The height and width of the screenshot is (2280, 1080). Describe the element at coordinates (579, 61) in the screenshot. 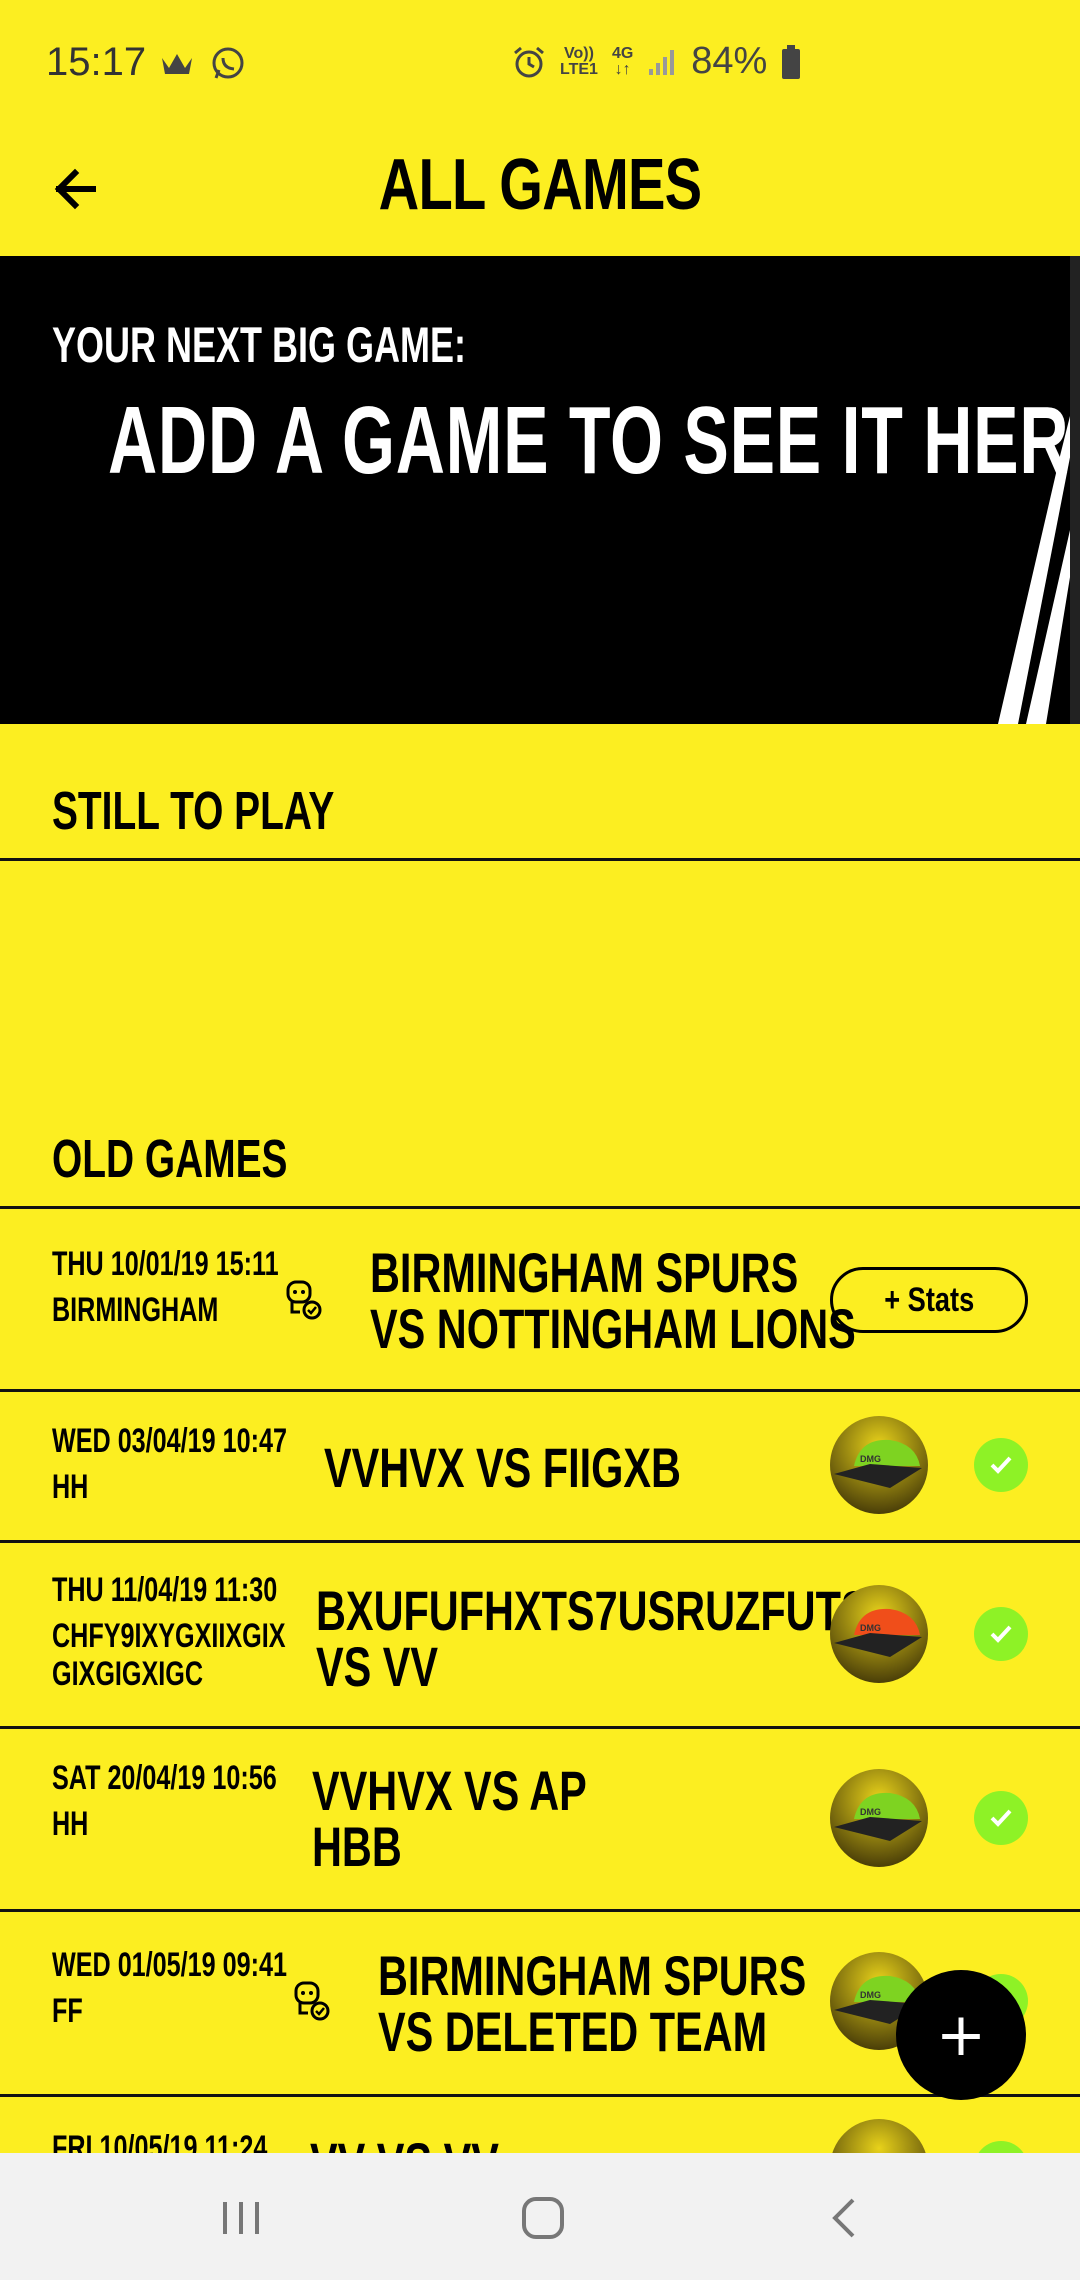

I see `volte-indicator: Vo)) LTE1` at that location.